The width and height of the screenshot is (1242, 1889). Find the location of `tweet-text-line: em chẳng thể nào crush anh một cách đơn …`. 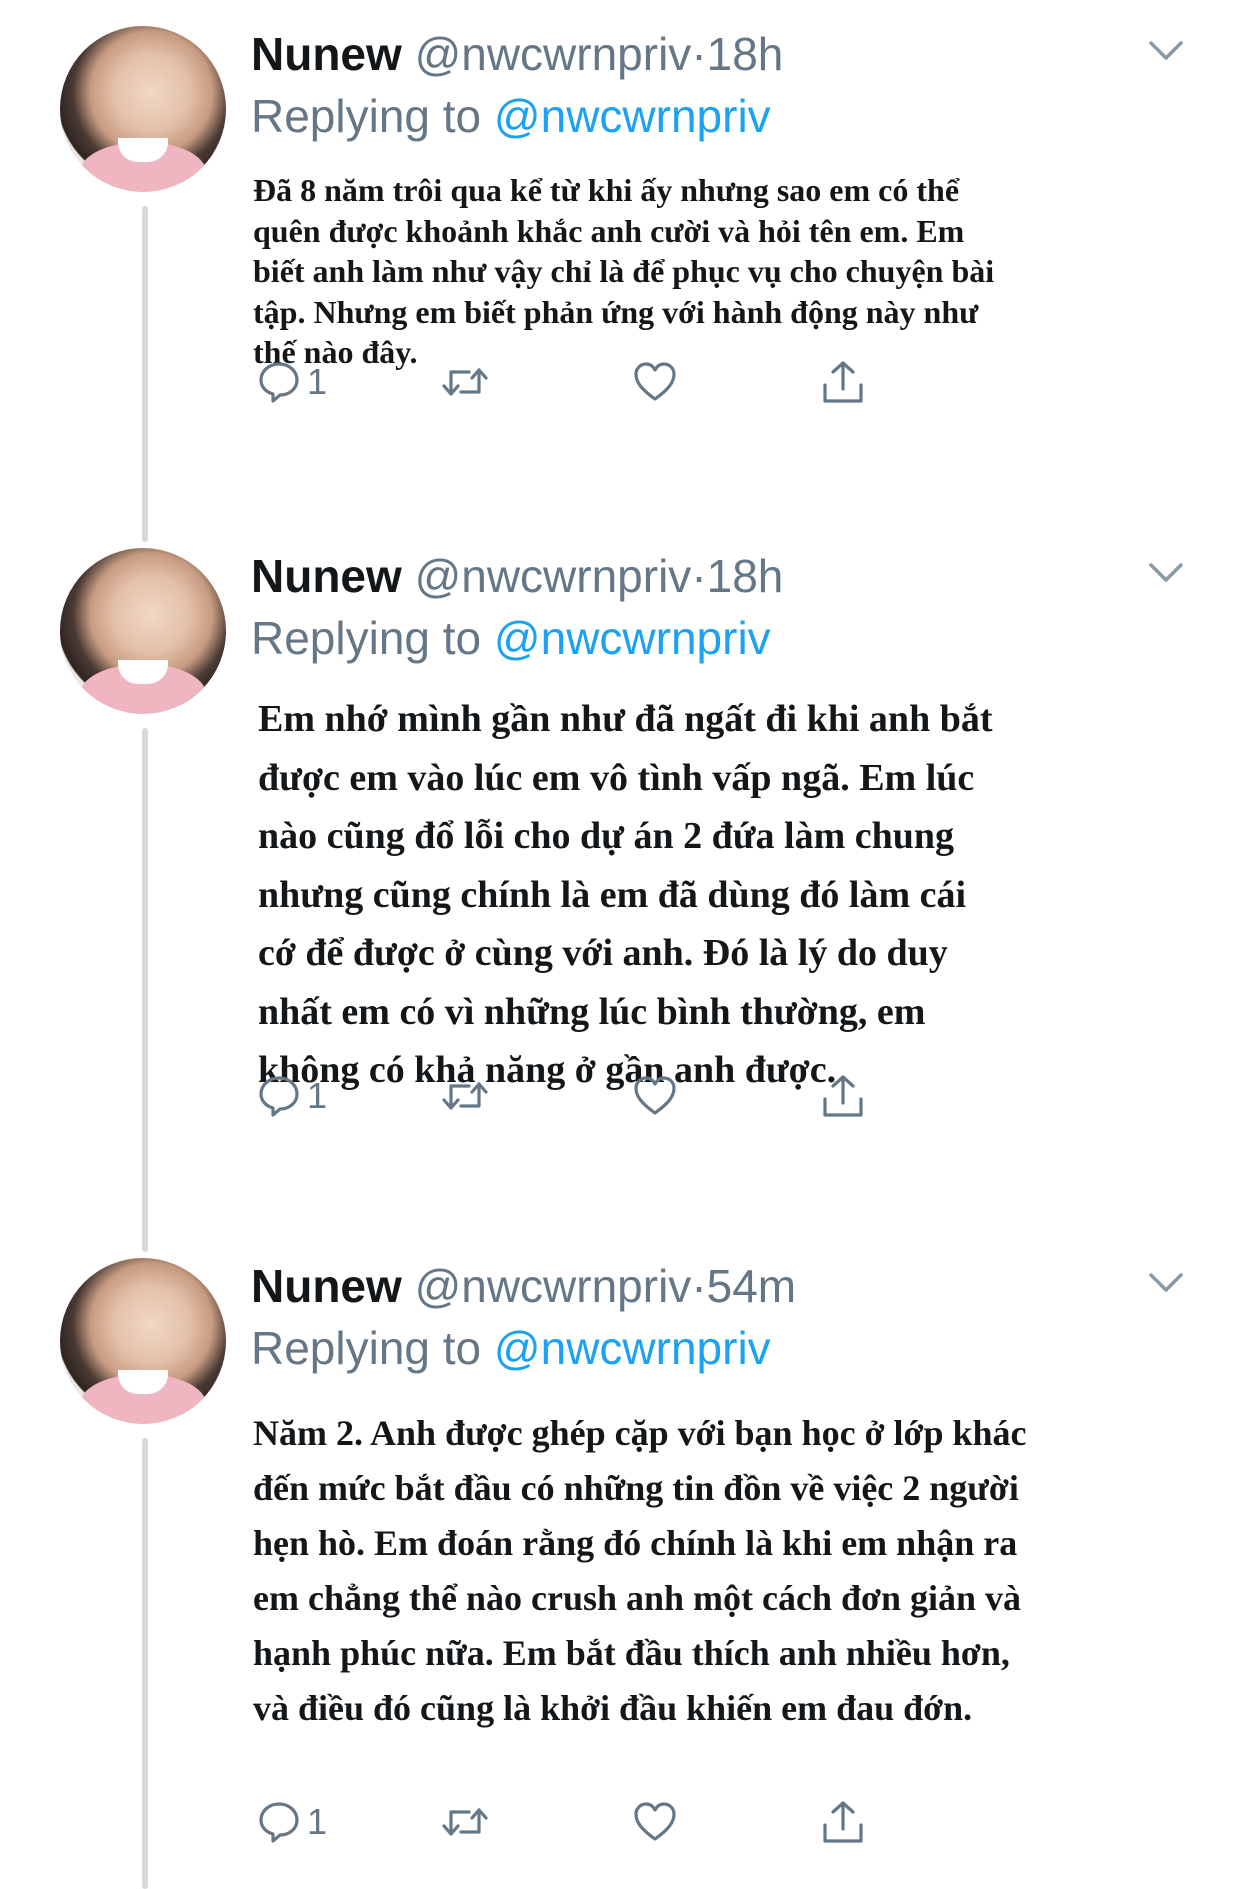

tweet-text-line: em chẳng thể nào crush anh một cách đơn … is located at coordinates (637, 1598).